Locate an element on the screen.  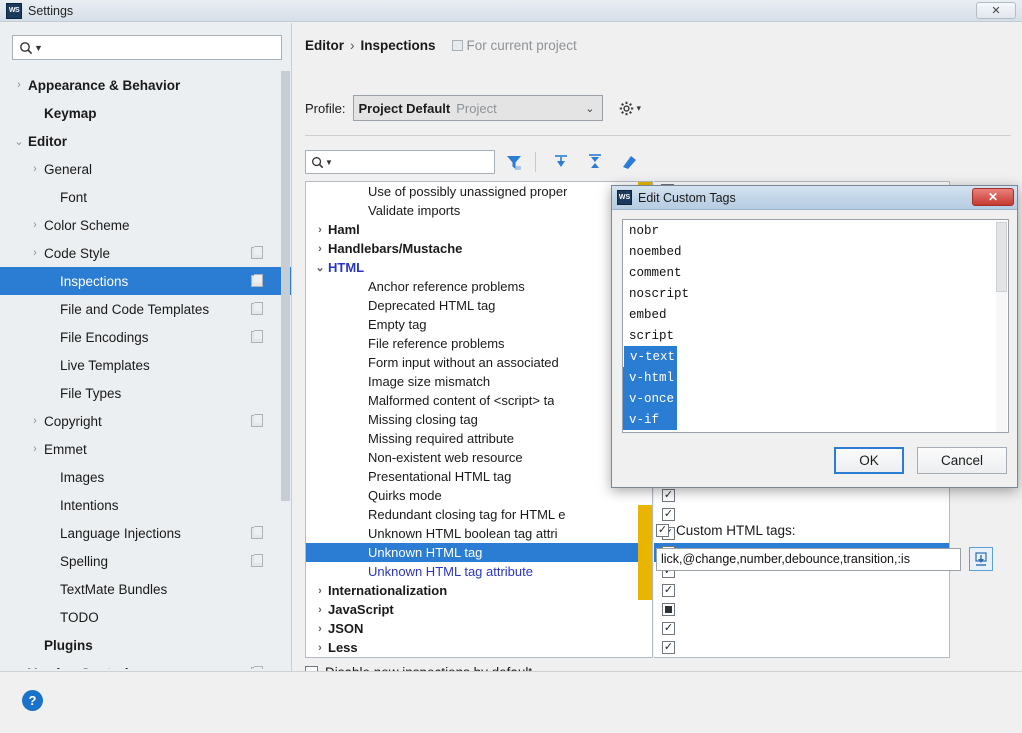
custom-html-tags-input is located at coordinates (808, 559).